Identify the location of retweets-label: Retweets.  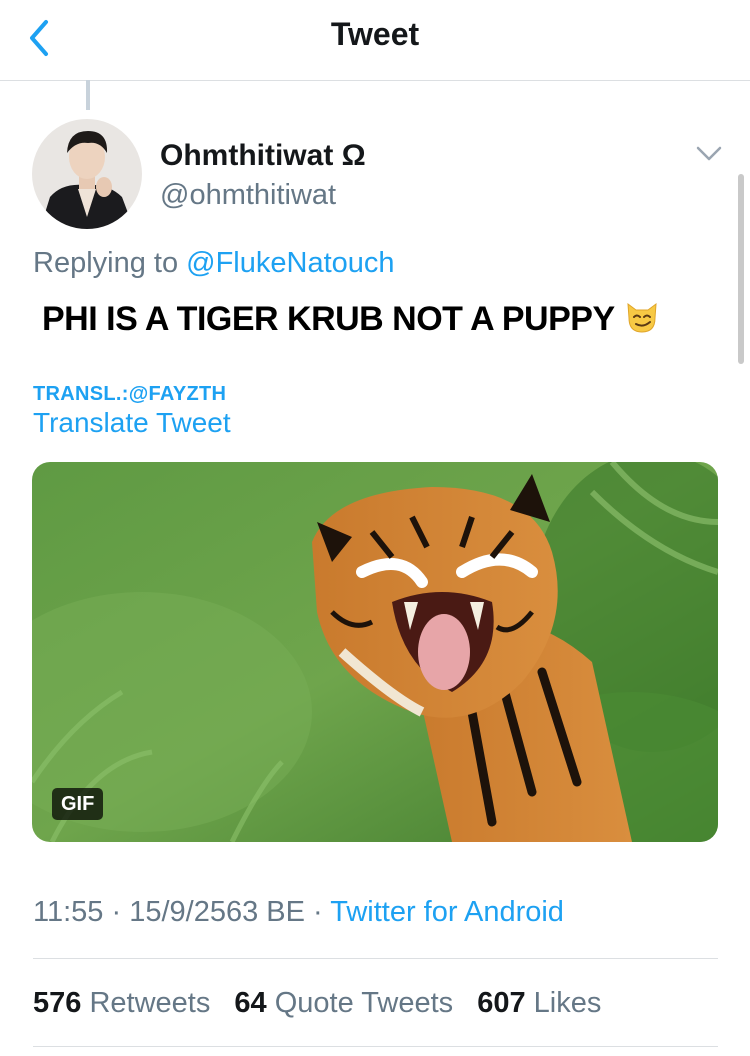
(150, 1003).